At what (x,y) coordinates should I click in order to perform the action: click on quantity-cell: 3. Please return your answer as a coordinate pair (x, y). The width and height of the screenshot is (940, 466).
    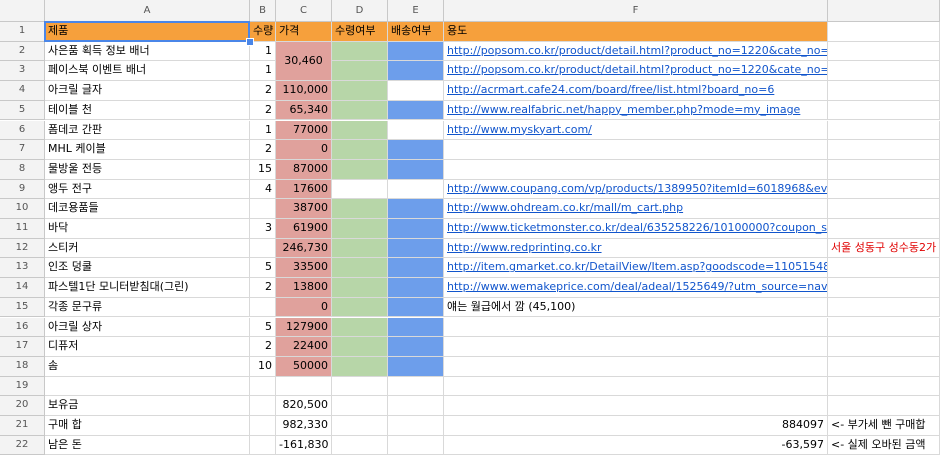
    Looking at the image, I should click on (263, 229).